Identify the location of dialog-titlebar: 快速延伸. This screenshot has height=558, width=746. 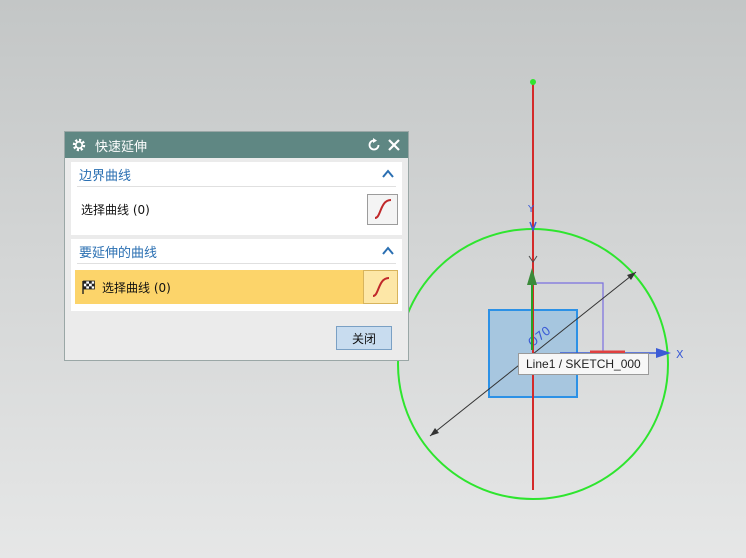
(236, 145).